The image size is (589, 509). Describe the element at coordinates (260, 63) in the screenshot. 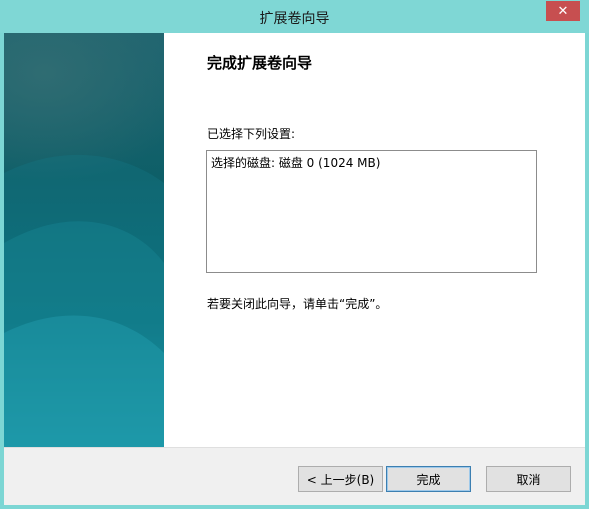

I see `page-title: 完成扩展卷向导` at that location.